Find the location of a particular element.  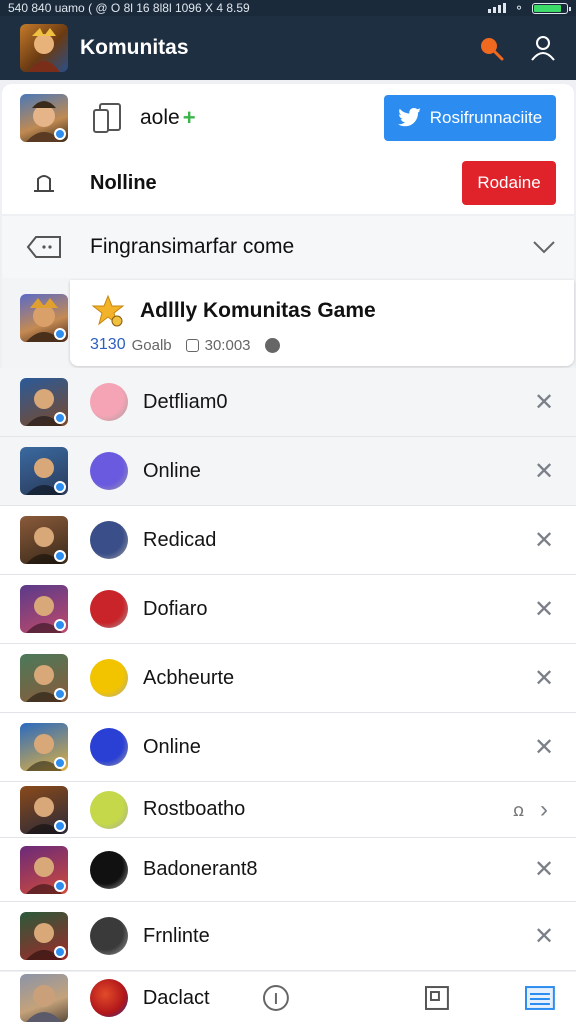

search-icon is located at coordinates (491, 48).